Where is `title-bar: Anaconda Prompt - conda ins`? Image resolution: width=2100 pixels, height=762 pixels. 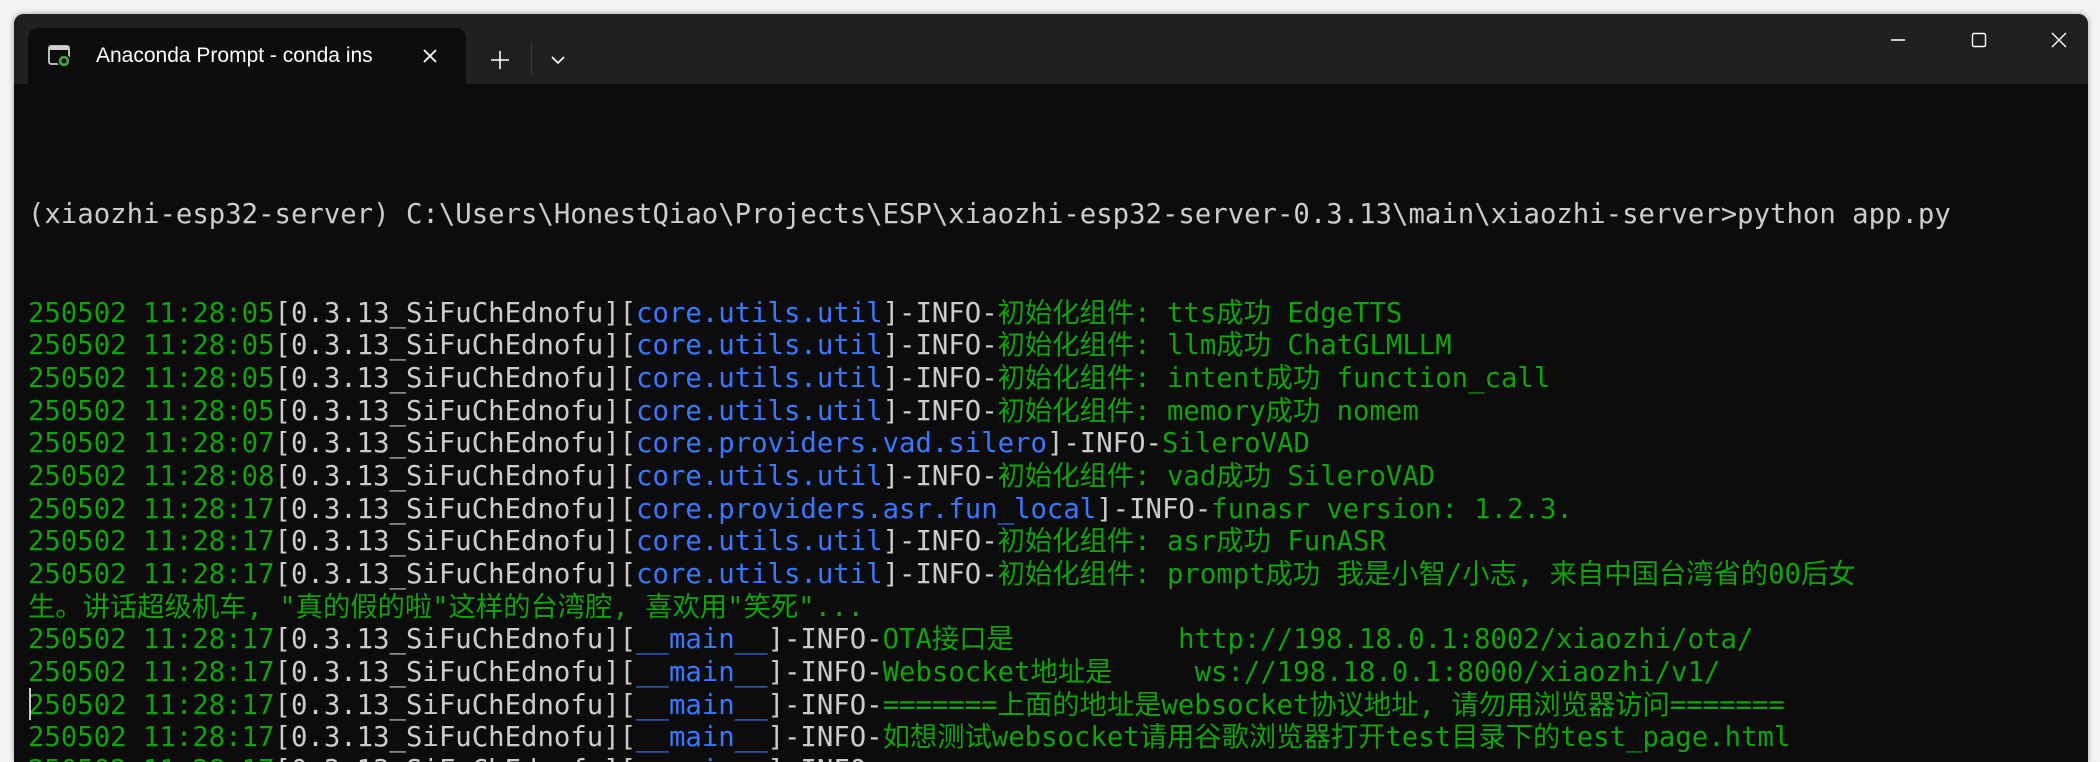
title-bar: Anaconda Prompt - conda ins is located at coordinates (1051, 49).